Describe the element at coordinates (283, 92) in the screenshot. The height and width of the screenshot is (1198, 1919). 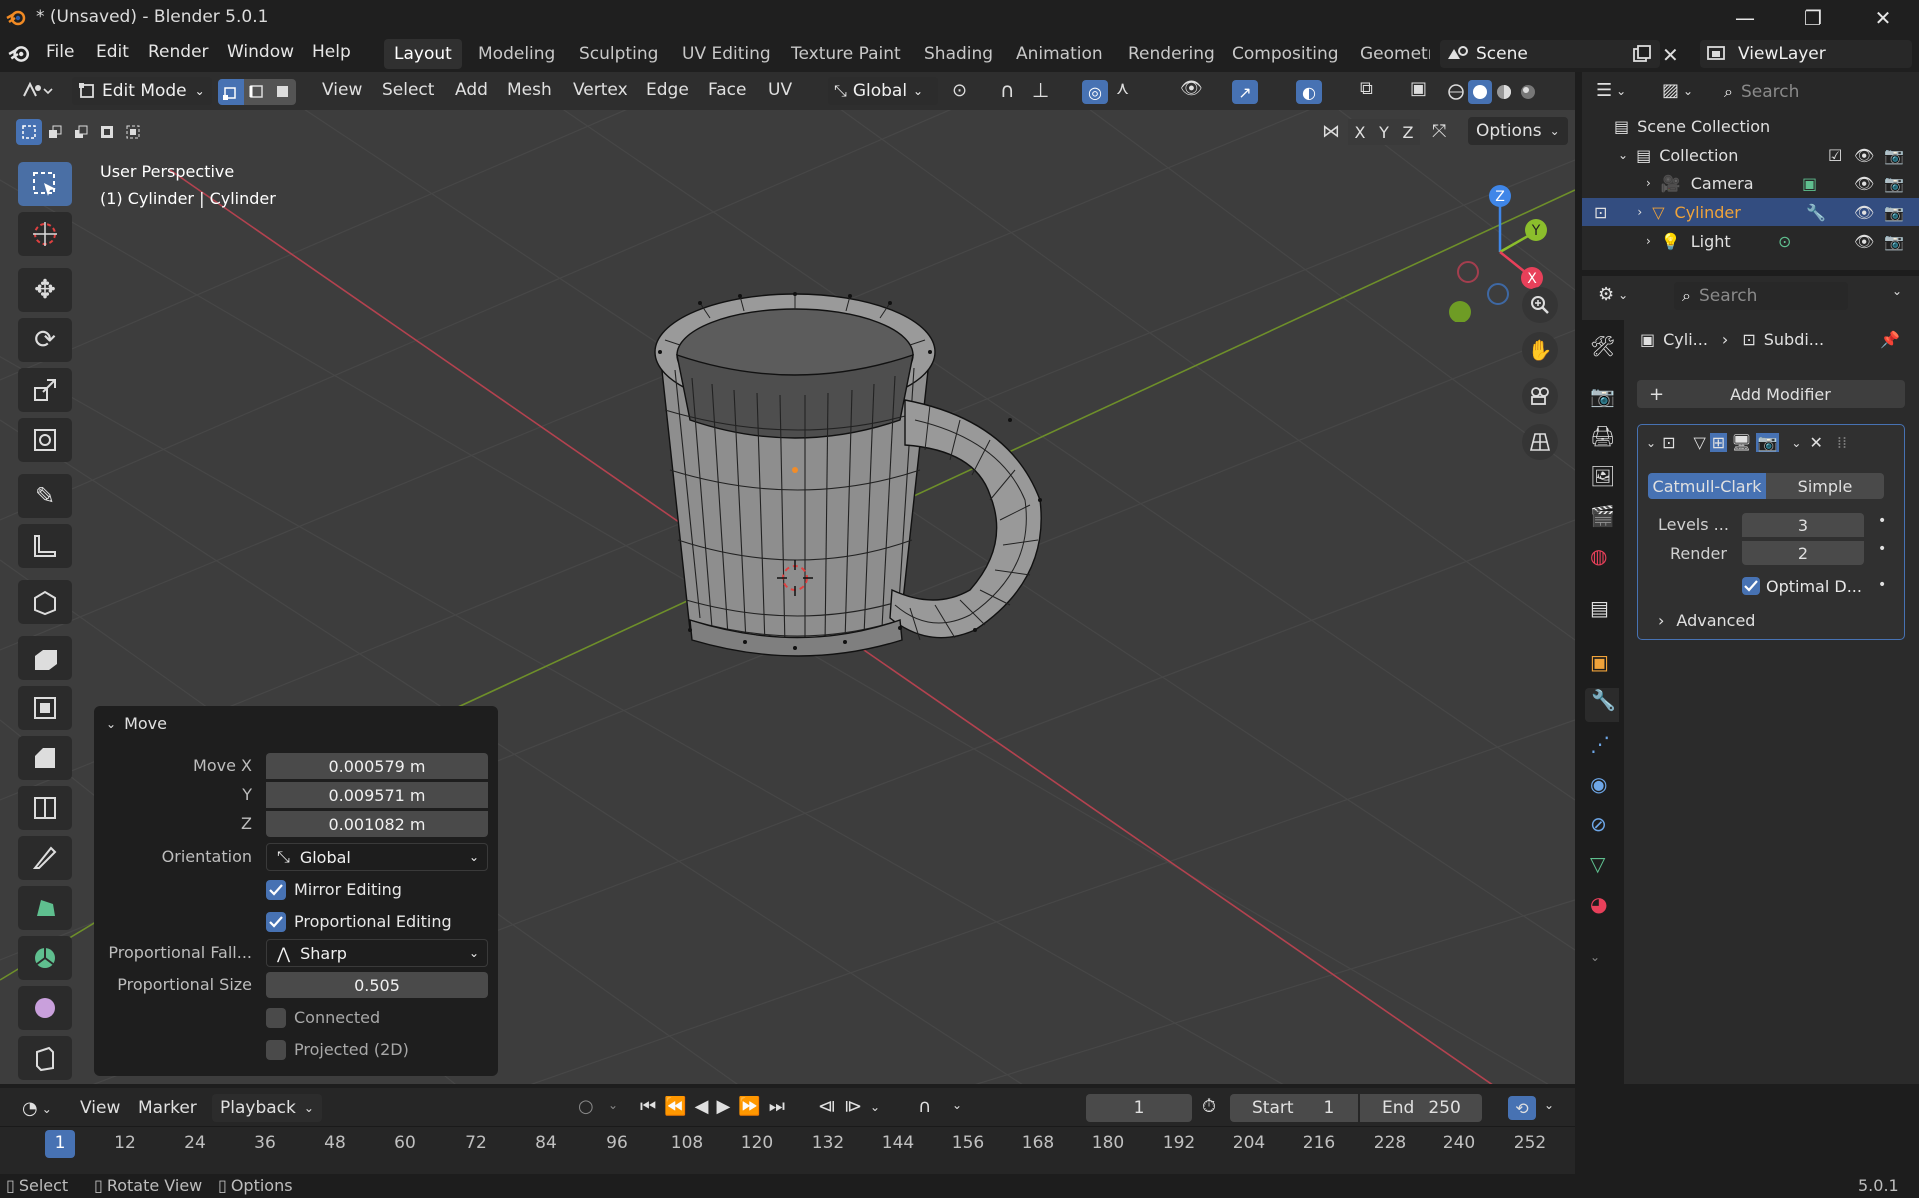
I see `face-select-icon` at that location.